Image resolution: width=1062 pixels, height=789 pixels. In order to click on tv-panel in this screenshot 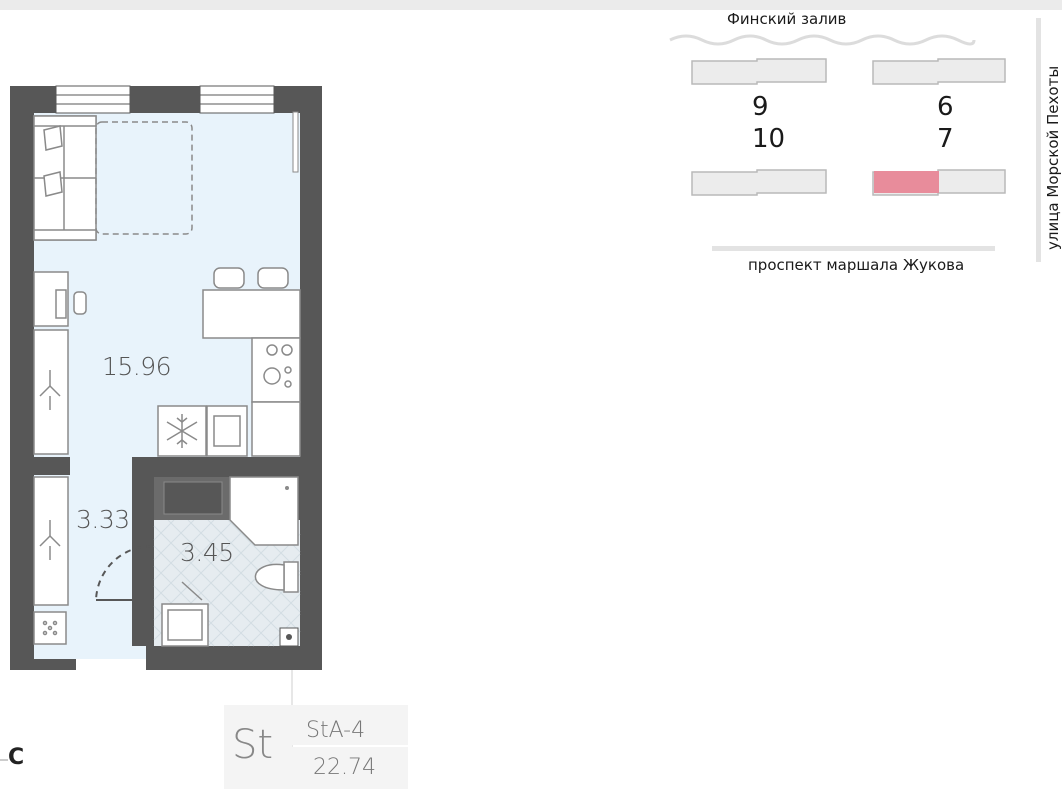, I will do `click(295, 142)`.